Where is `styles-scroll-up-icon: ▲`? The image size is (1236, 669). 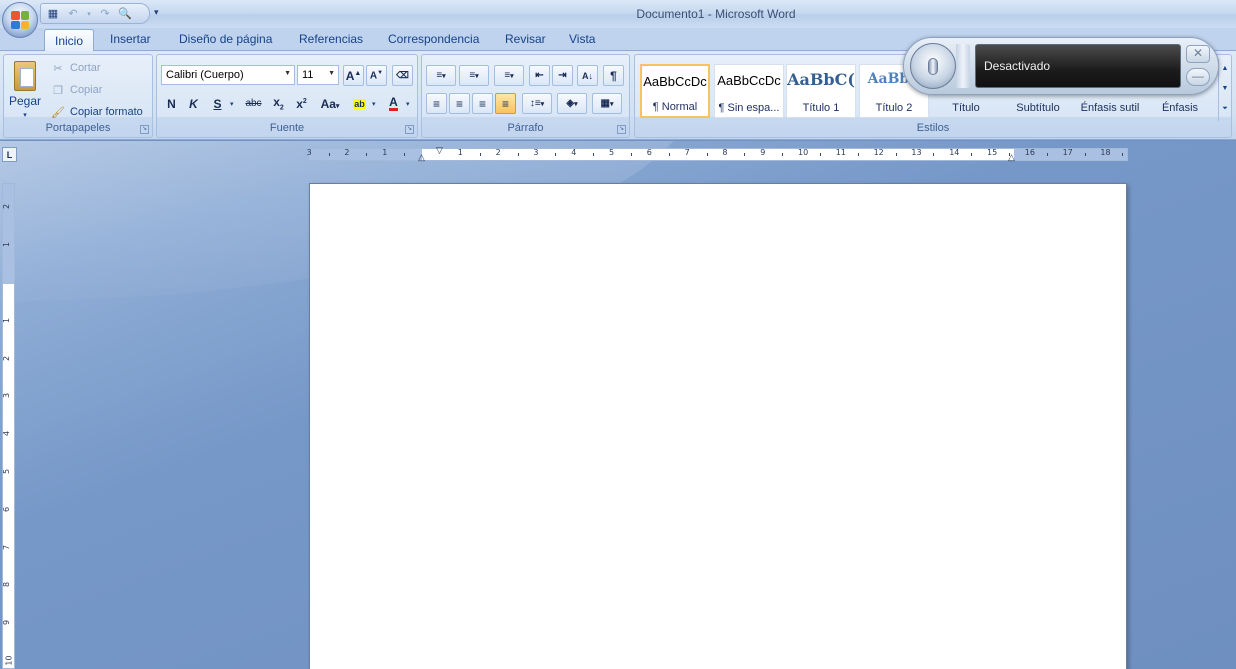
styles-scroll-up-icon: ▲ is located at coordinates (1225, 69).